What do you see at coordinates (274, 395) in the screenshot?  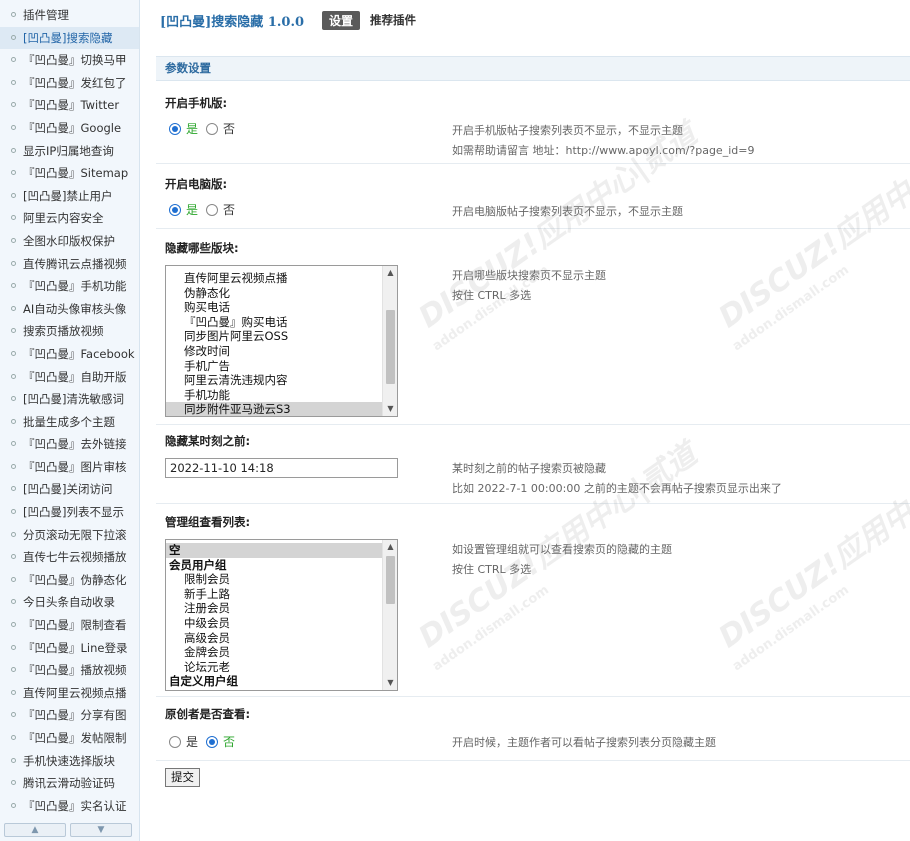 I see `forum-option: 手机功能` at bounding box center [274, 395].